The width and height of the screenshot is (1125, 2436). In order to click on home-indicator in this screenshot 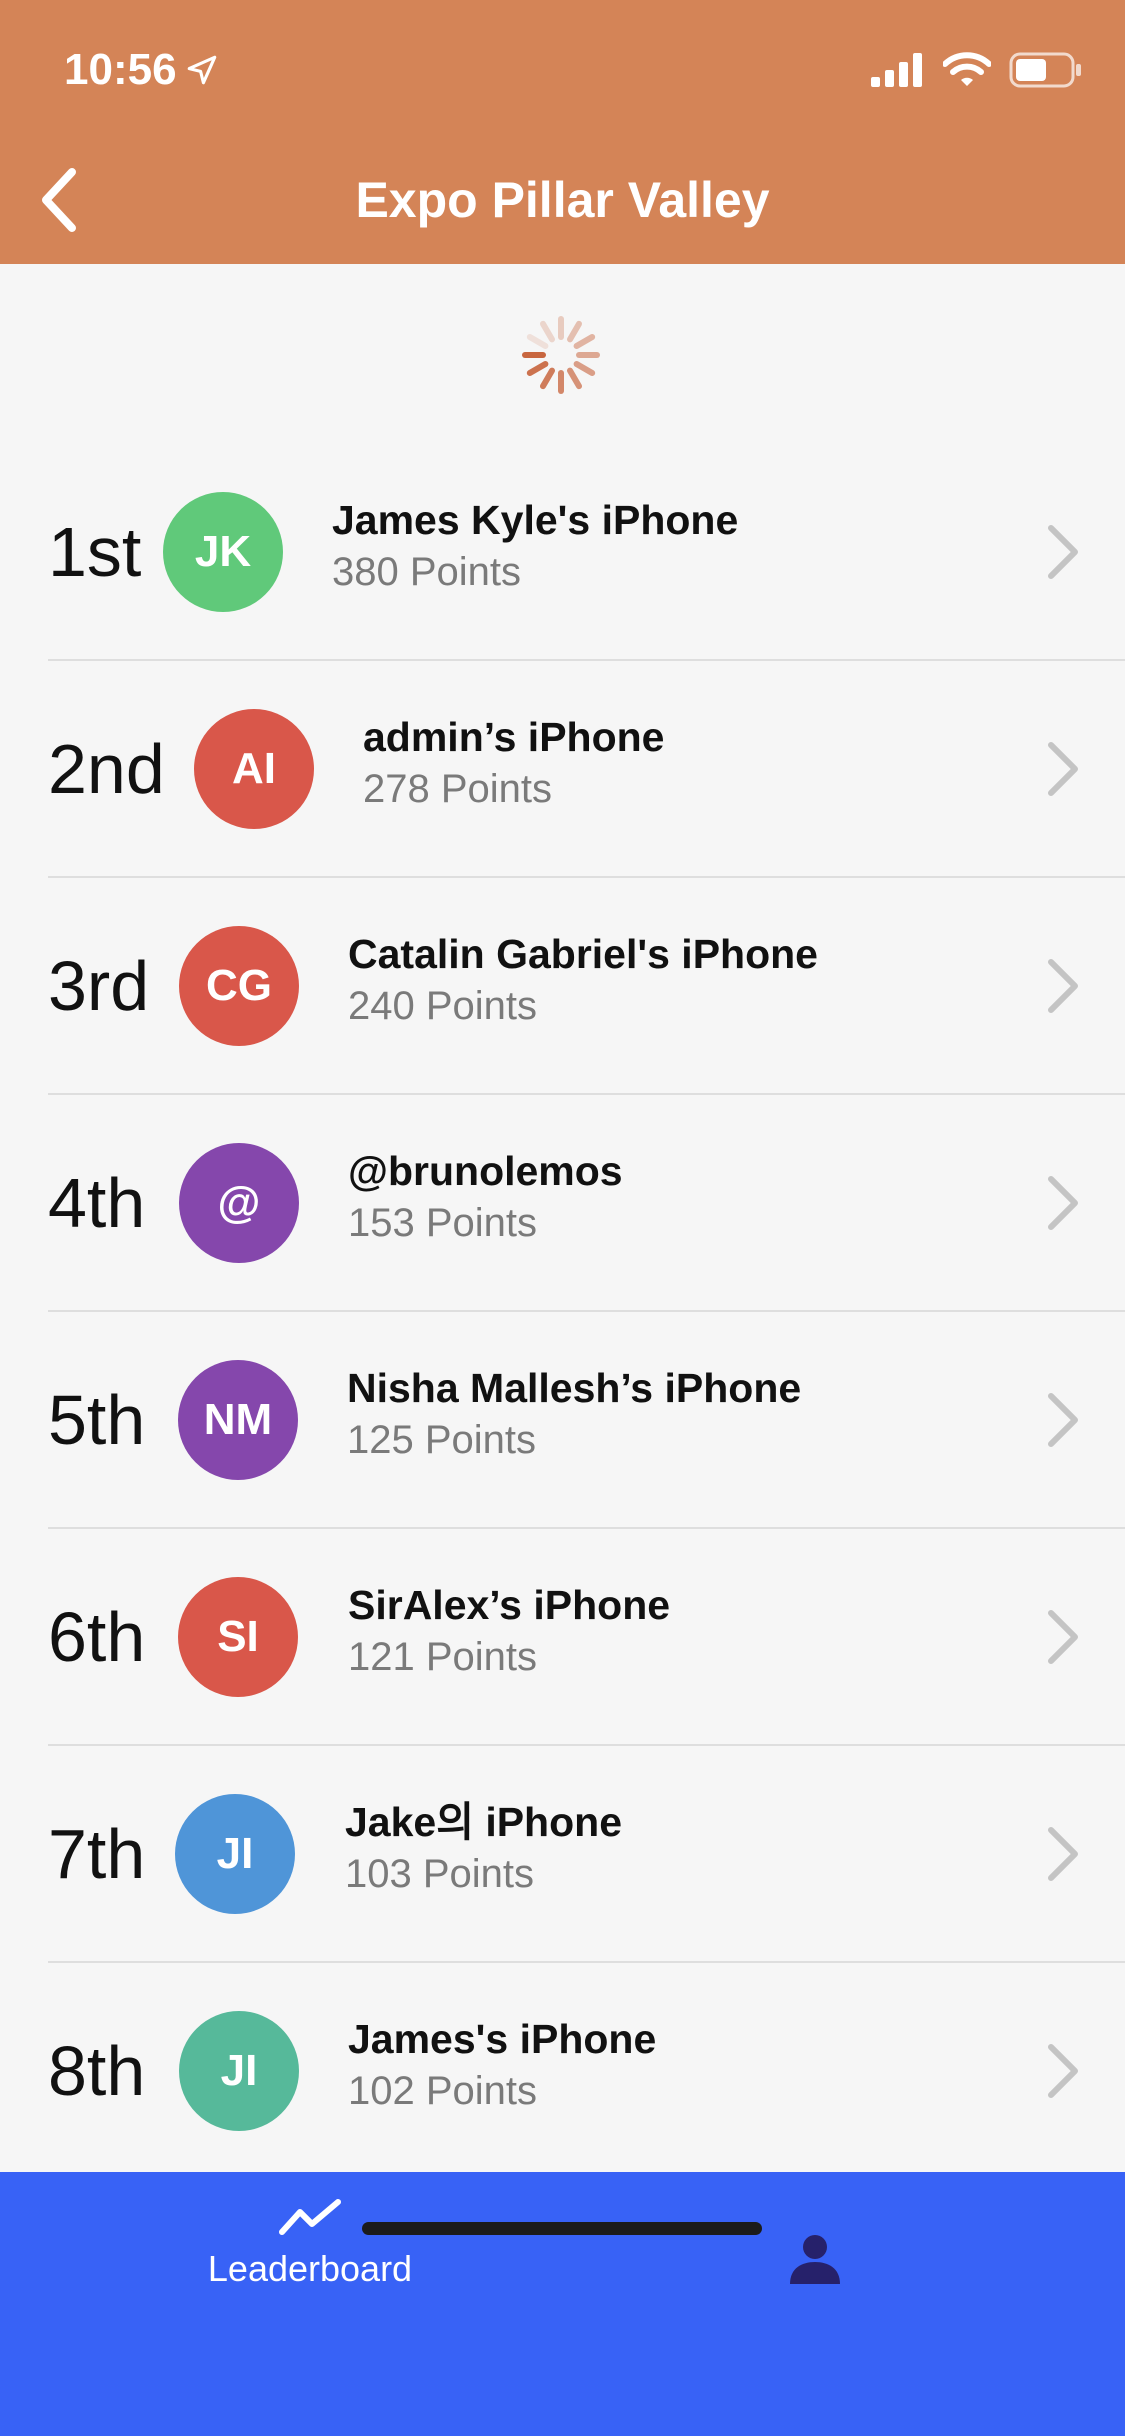, I will do `click(562, 2228)`.